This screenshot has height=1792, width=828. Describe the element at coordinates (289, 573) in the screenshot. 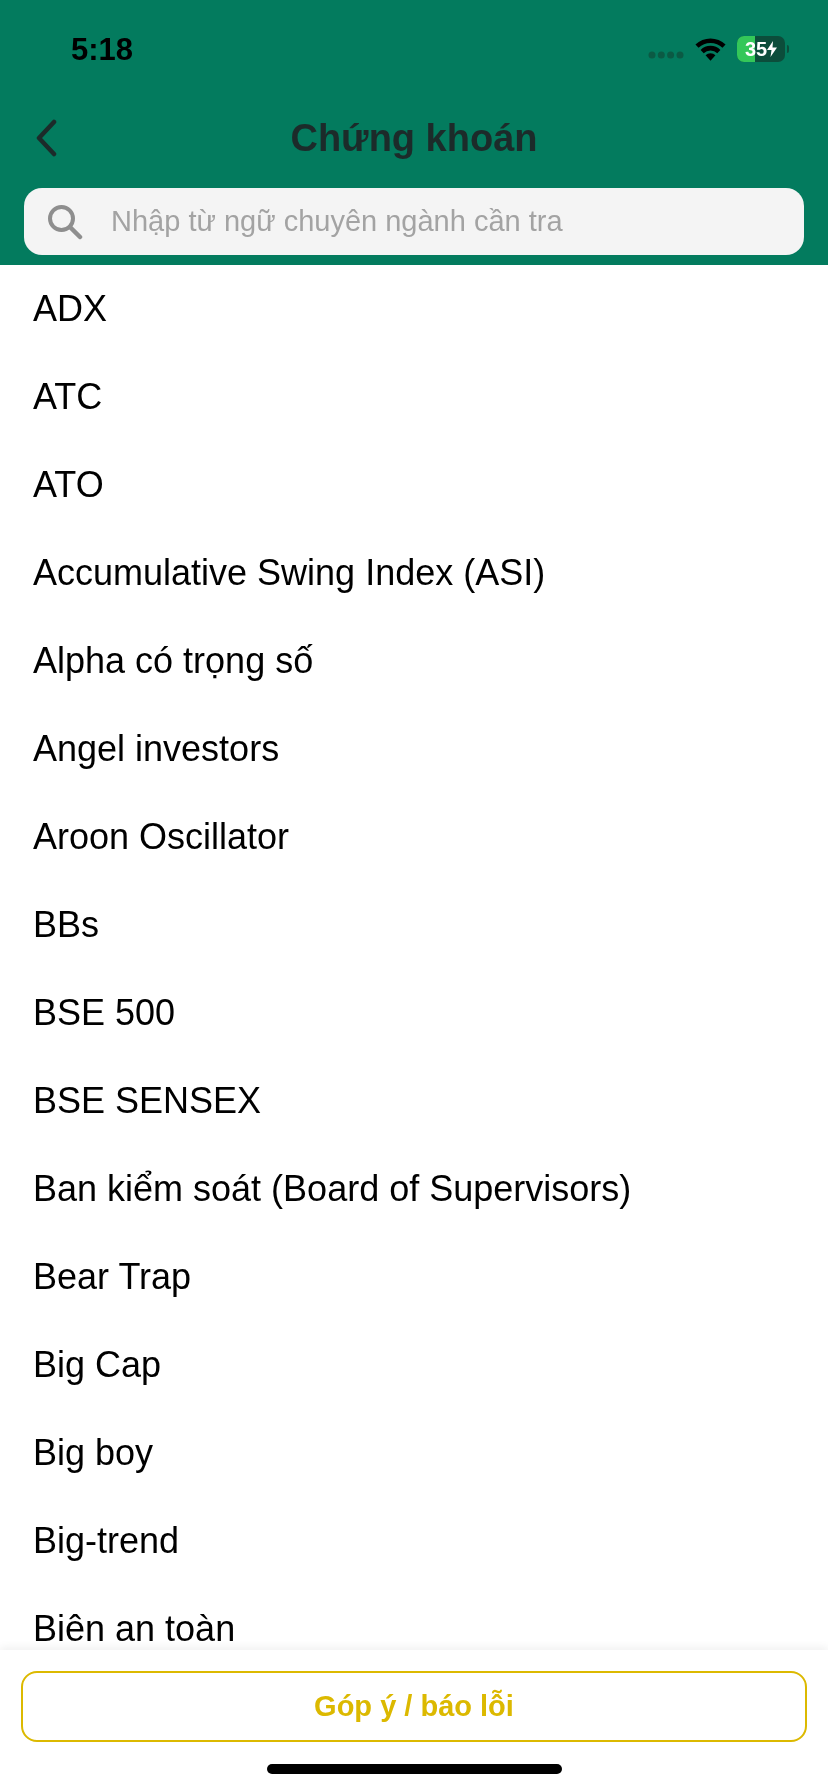

I see `term-list-item: Accumulative Swing Index (ASI)` at that location.